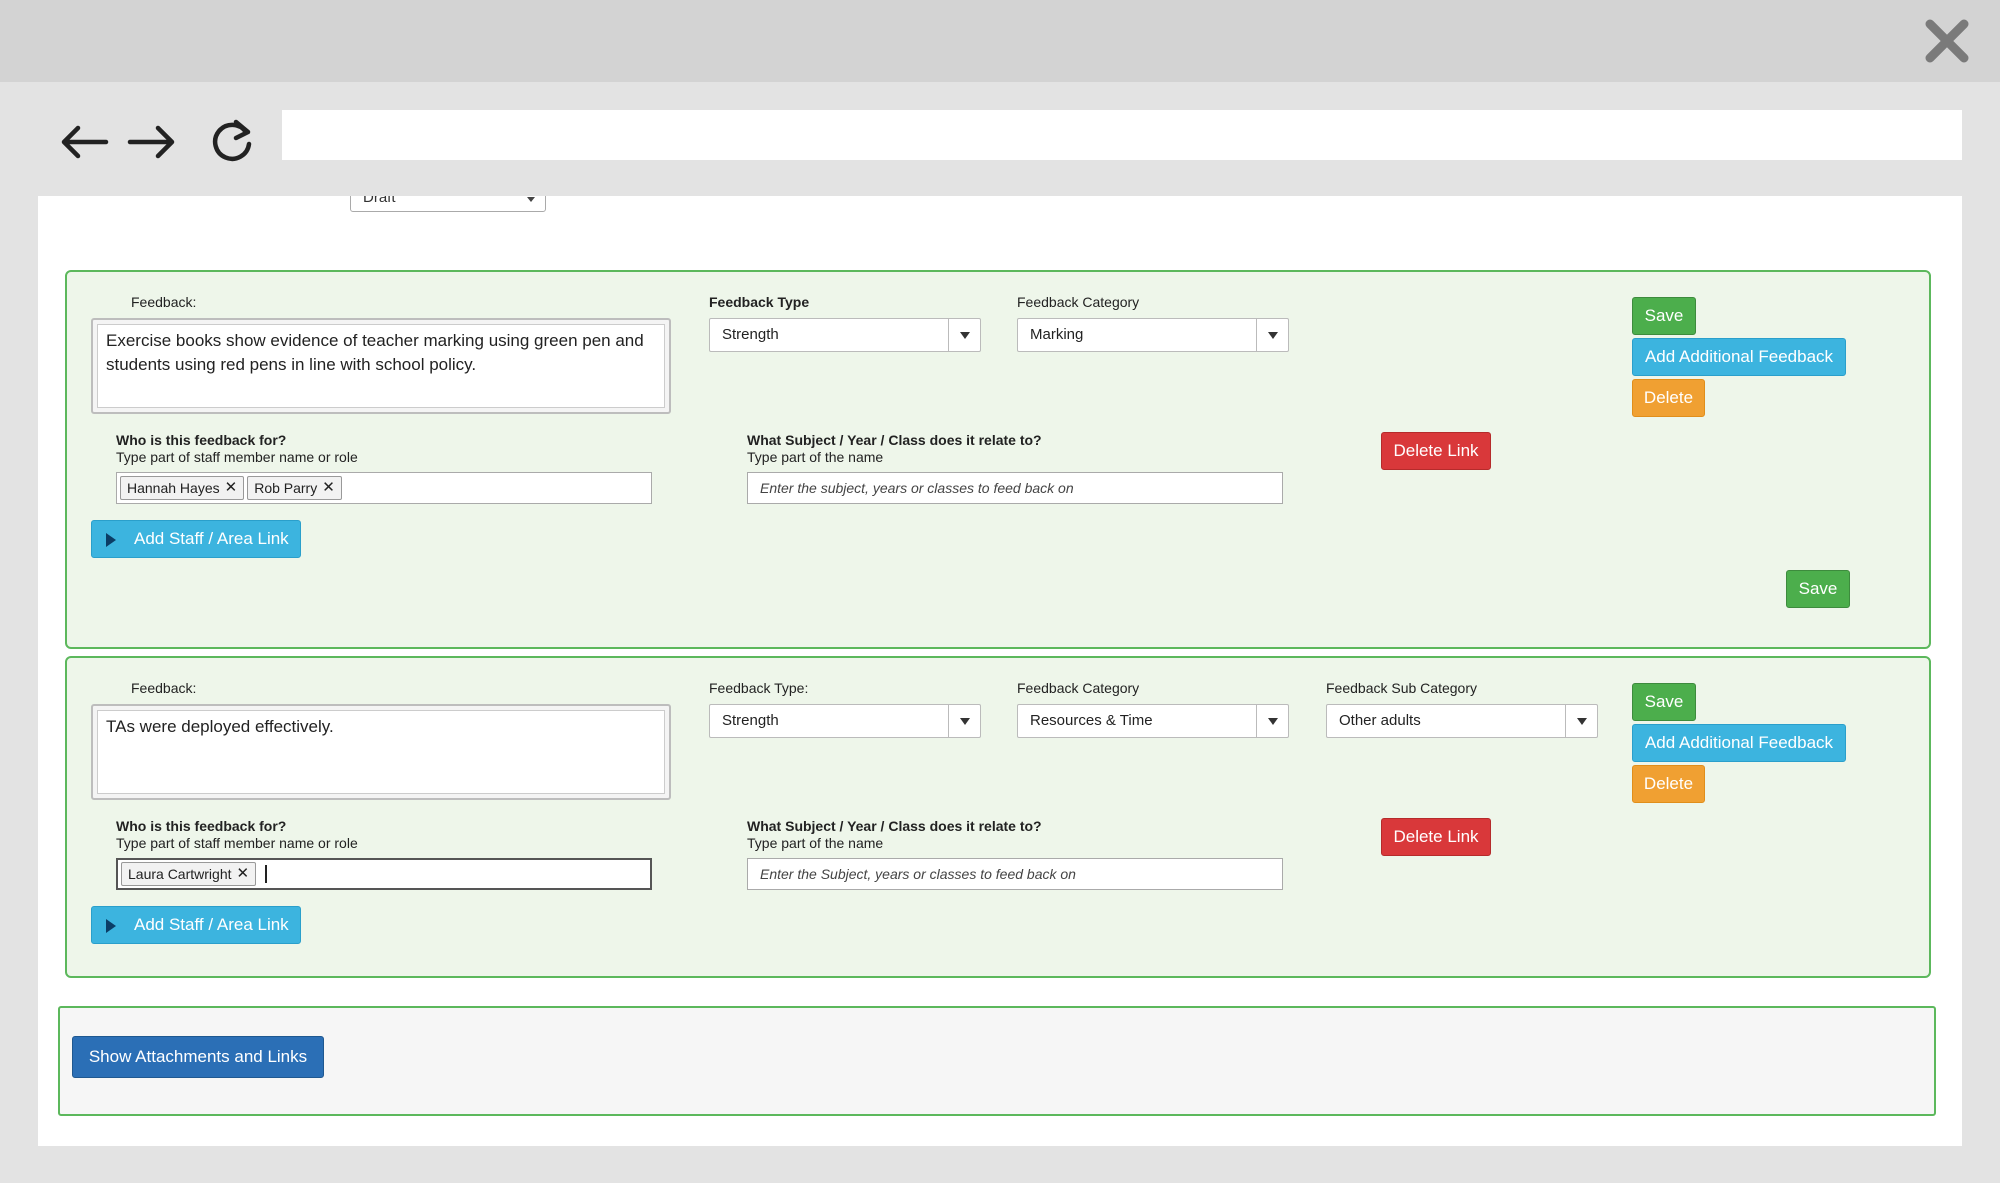  Describe the element at coordinates (759, 688) in the screenshot. I see `feedback-type-label: Feedback Type:` at that location.